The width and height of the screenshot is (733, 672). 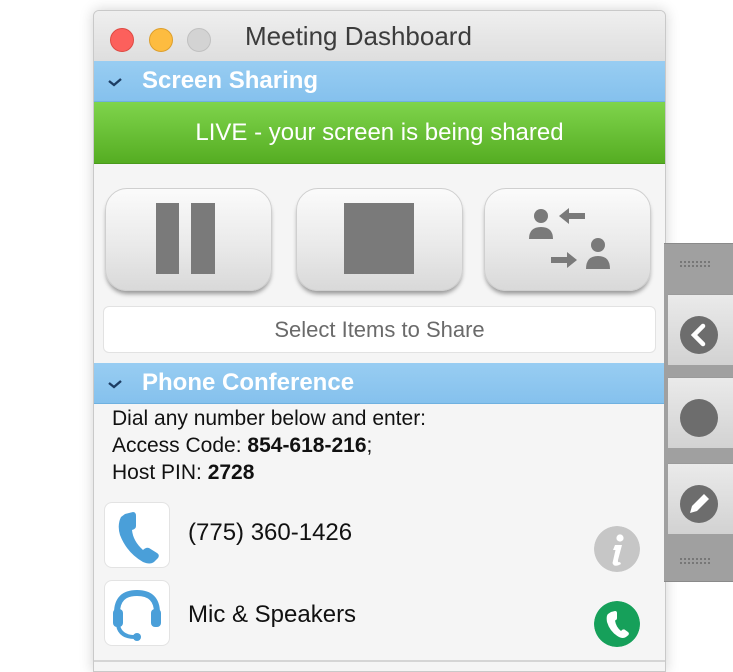 I want to click on collapse-panel-button, so click(x=700, y=329).